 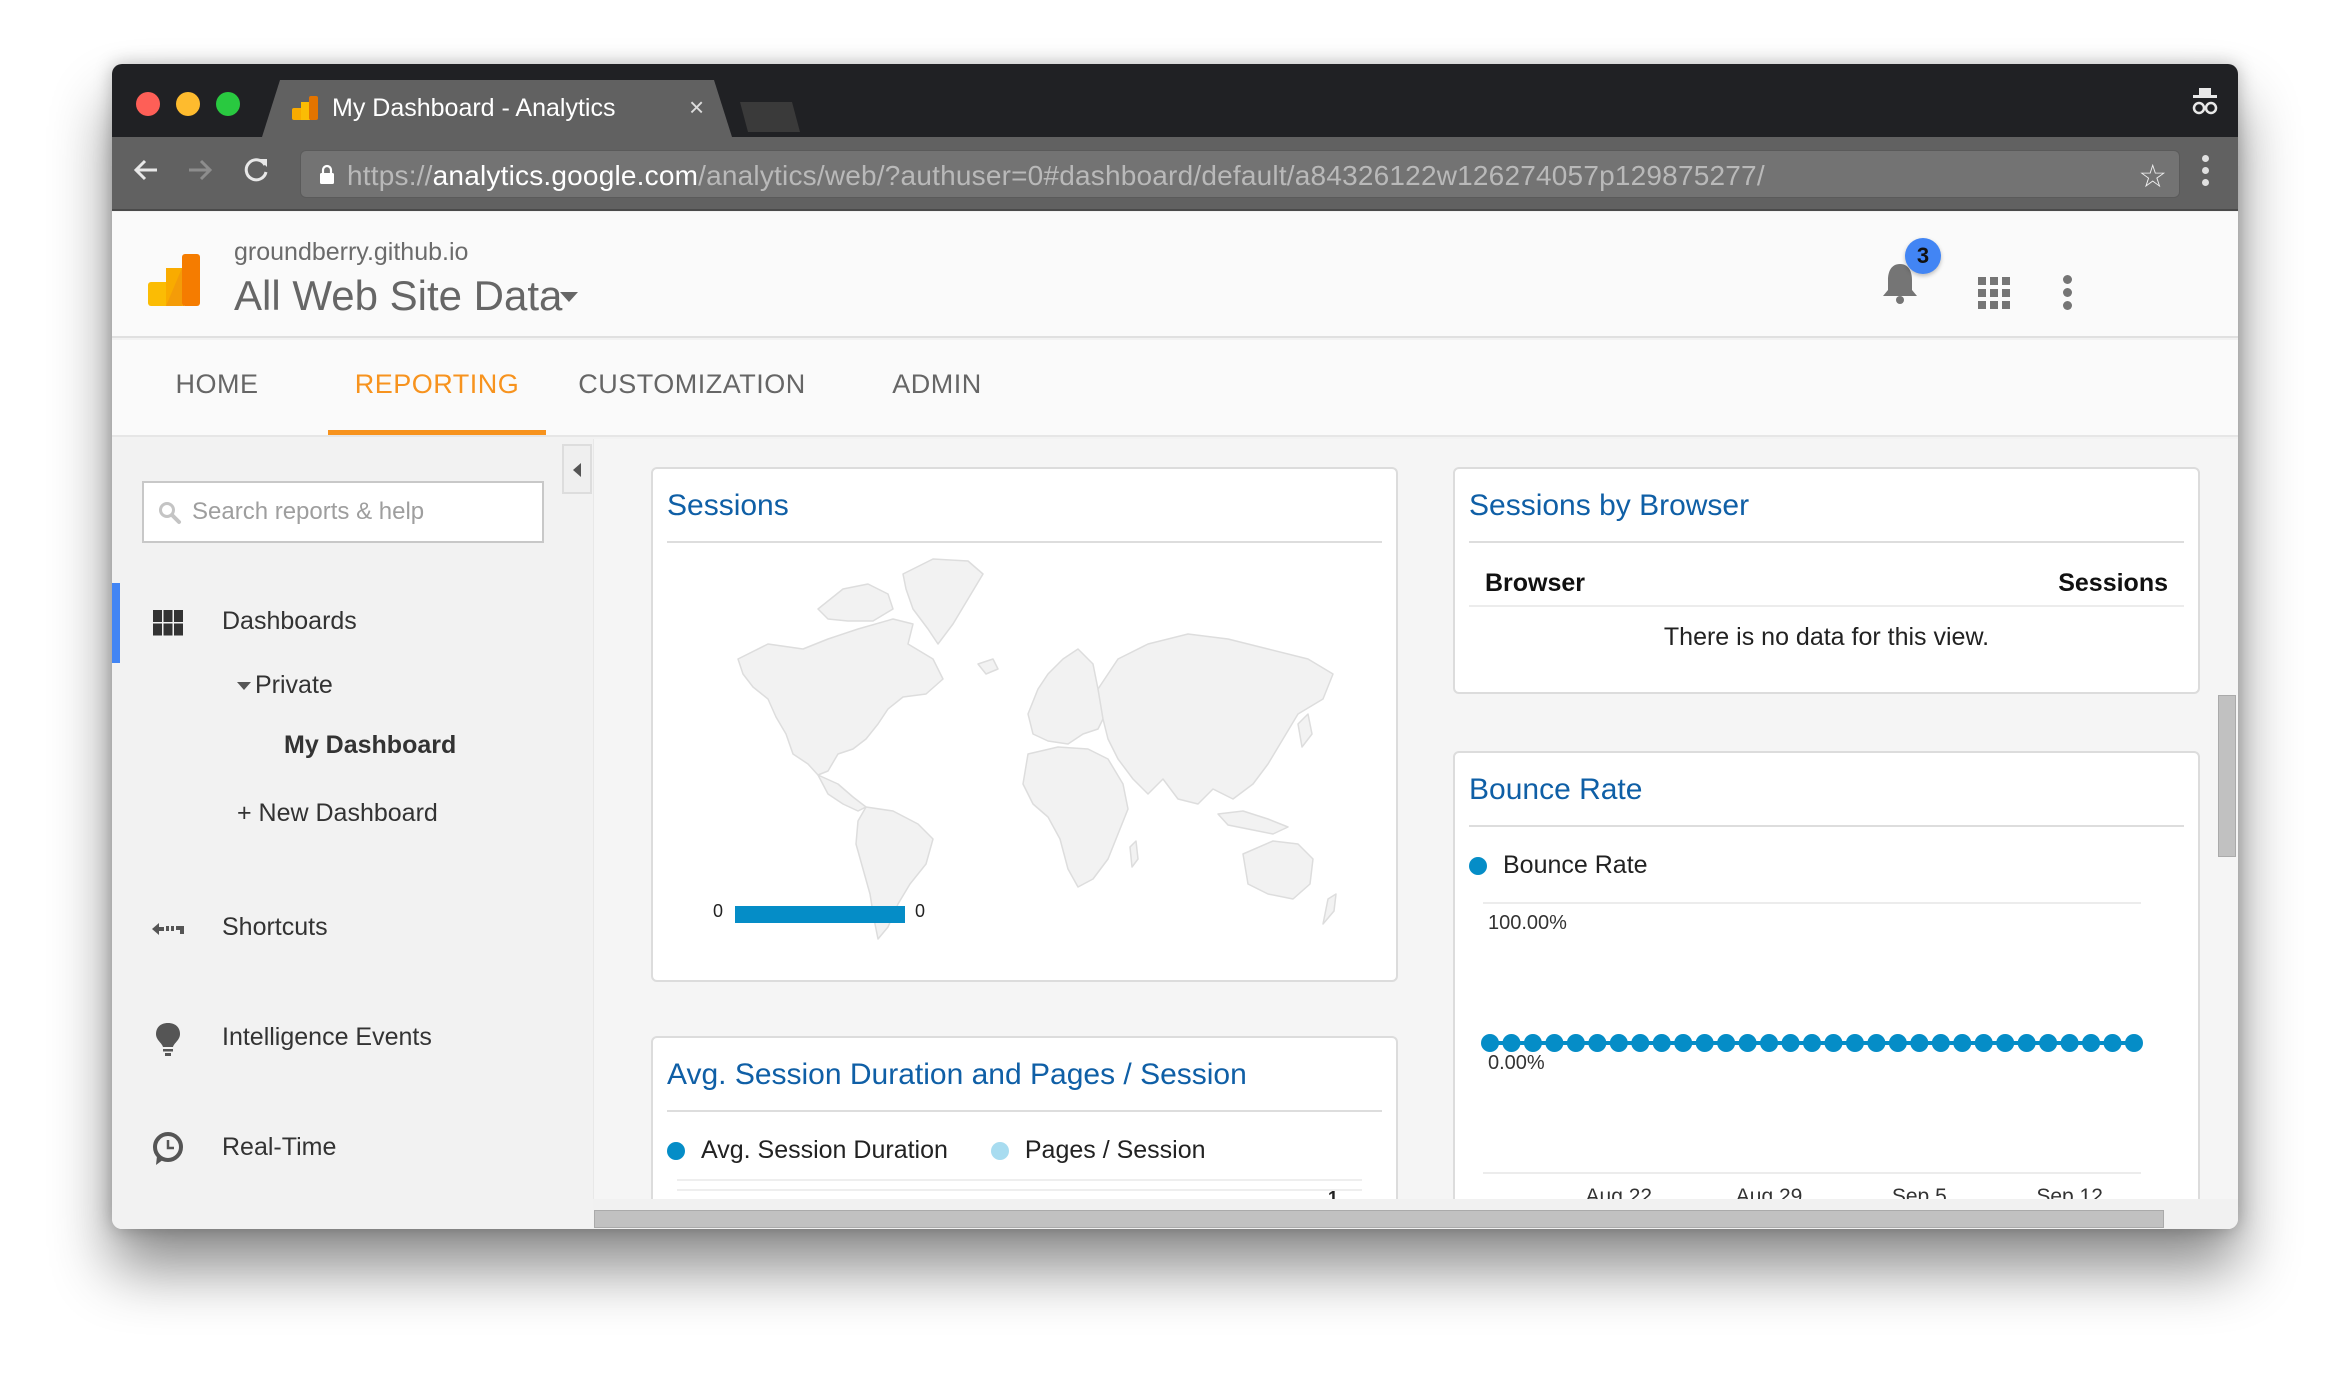 What do you see at coordinates (937, 387) in the screenshot?
I see `tab-admin: ADMIN` at bounding box center [937, 387].